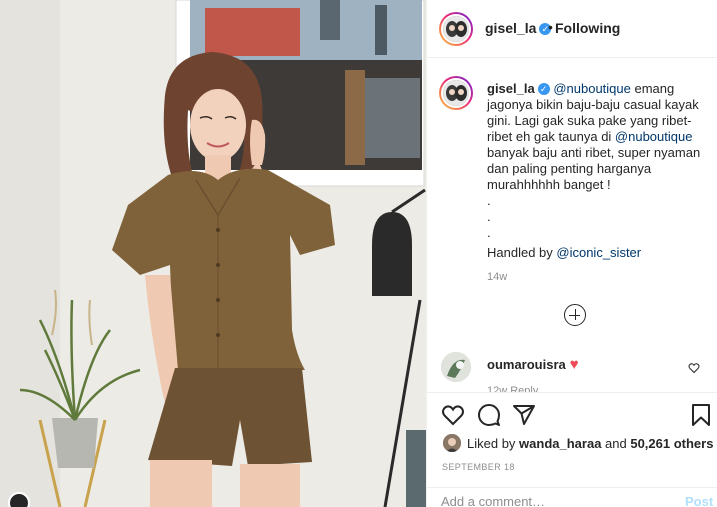 Image resolution: width=717 pixels, height=507 pixels. What do you see at coordinates (497, 277) in the screenshot?
I see `caption-timestamp: 14w` at bounding box center [497, 277].